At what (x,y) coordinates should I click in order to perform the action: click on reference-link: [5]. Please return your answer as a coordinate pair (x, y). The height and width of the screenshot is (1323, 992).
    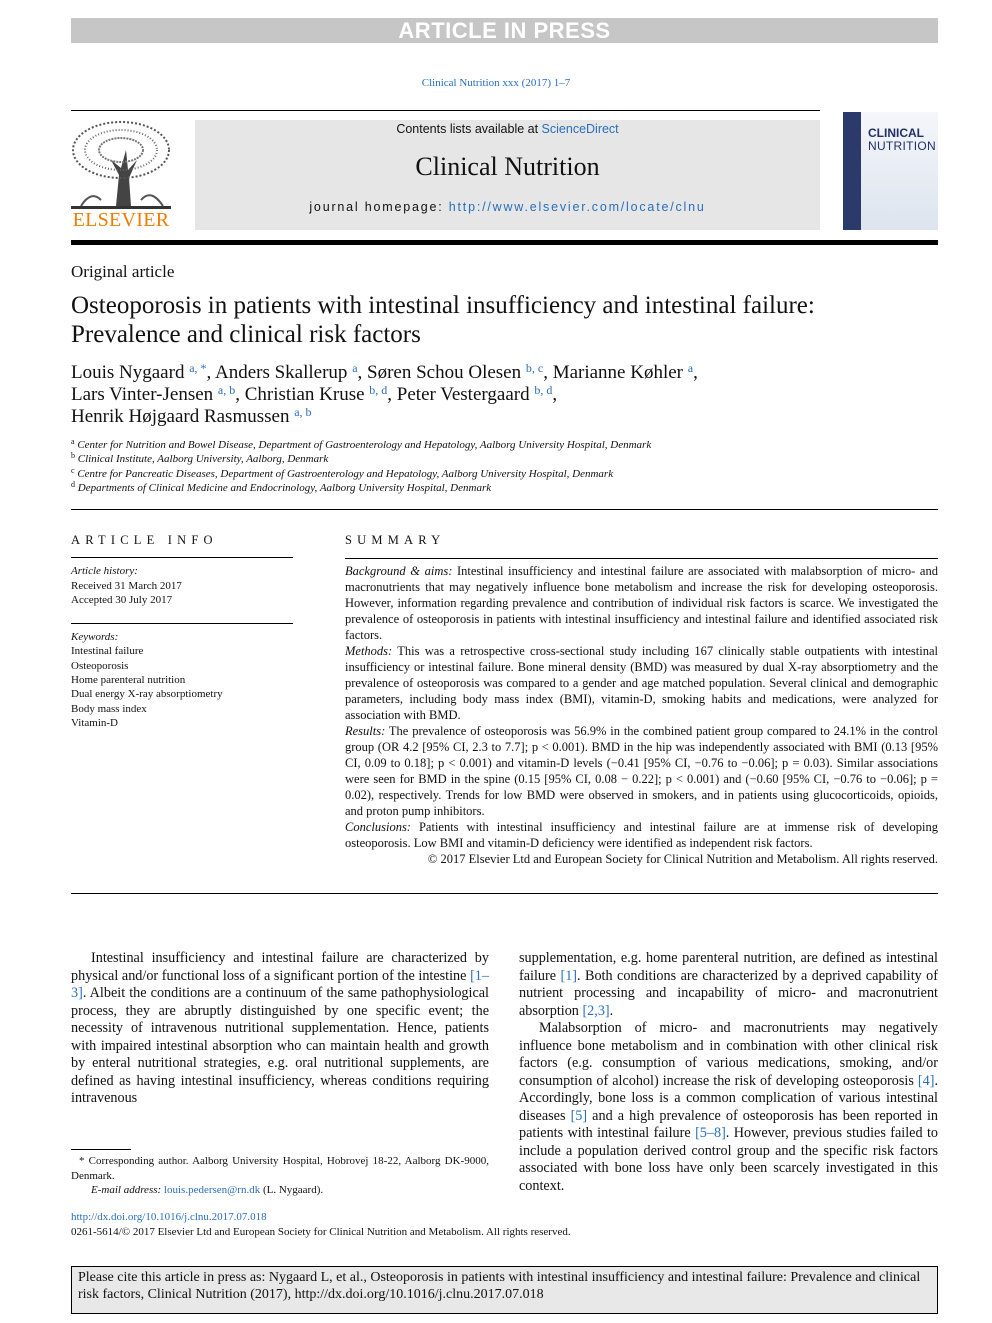
    Looking at the image, I should click on (579, 1116).